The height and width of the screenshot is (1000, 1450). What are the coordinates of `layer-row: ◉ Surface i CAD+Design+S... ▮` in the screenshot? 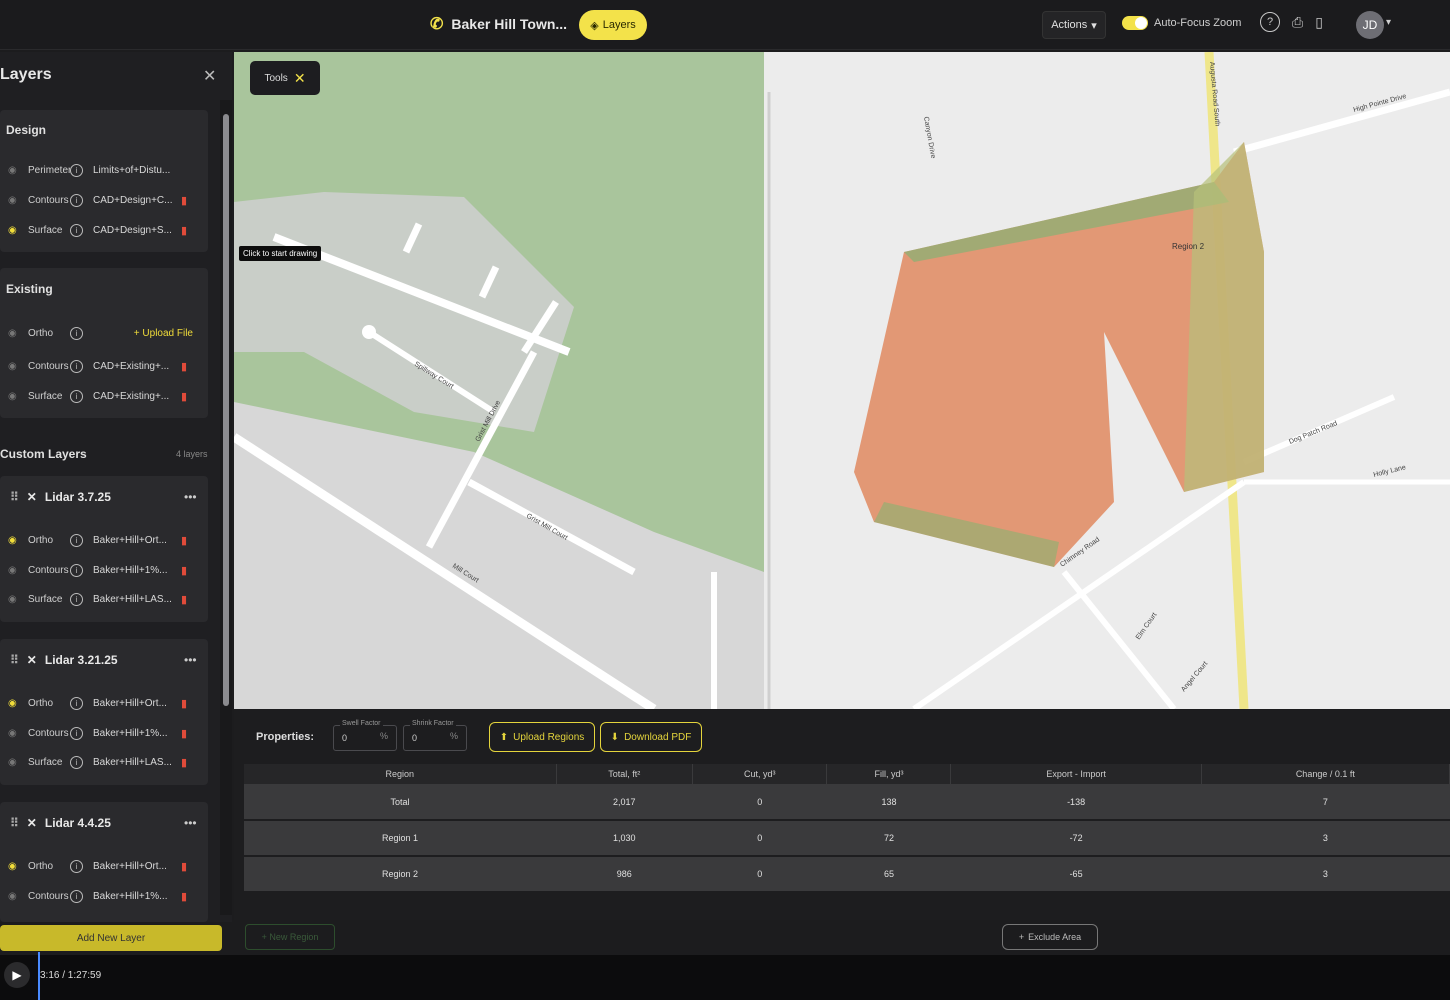 It's located at (103, 230).